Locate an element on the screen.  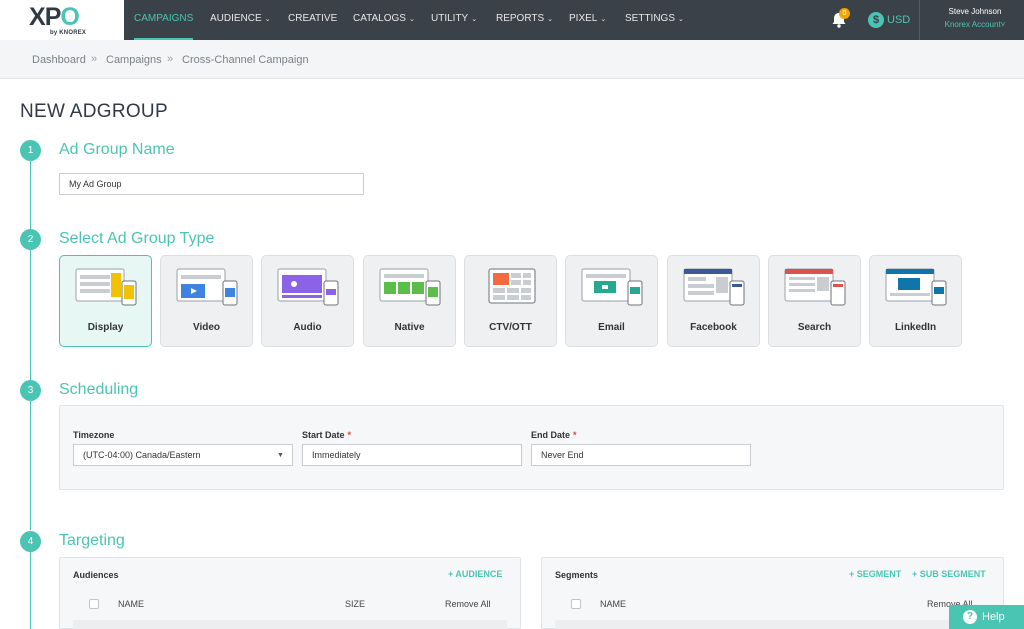
adgroup-type-email: Email is located at coordinates (611, 301).